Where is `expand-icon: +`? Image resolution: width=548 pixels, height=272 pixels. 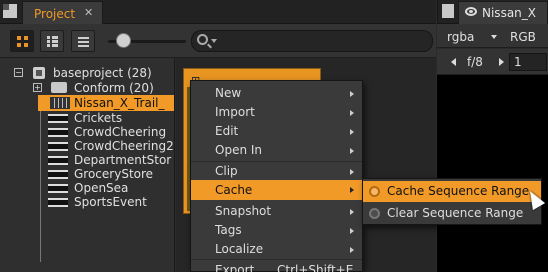
expand-icon: + is located at coordinates (37, 87).